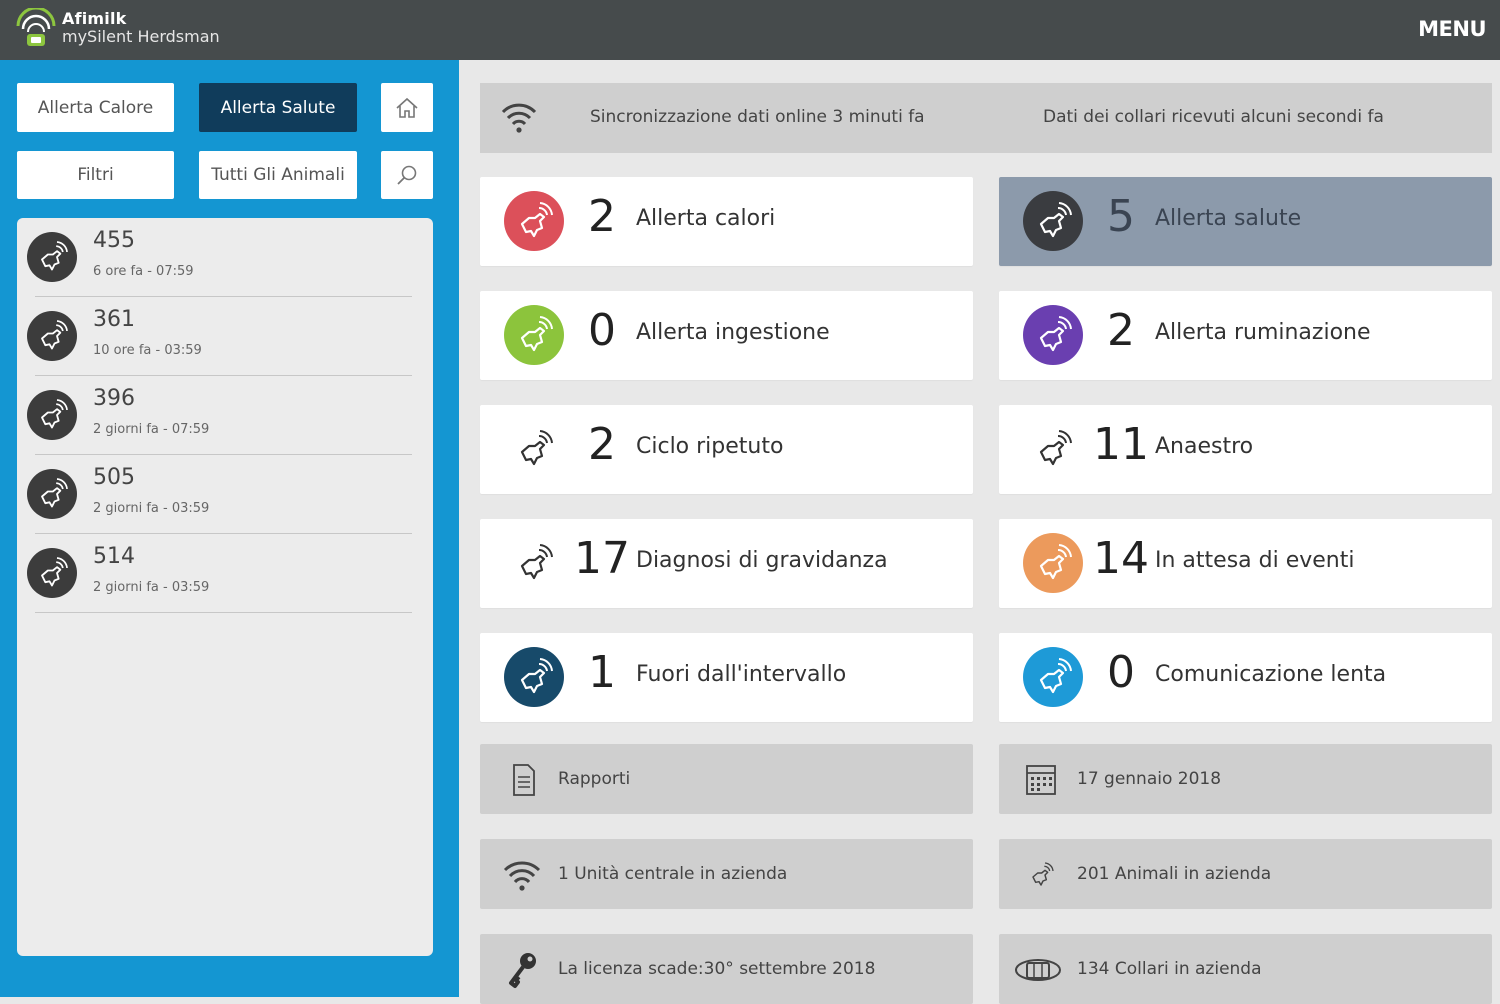 The image size is (1500, 1004). What do you see at coordinates (95, 175) in the screenshot?
I see `filters-button: Filtri` at bounding box center [95, 175].